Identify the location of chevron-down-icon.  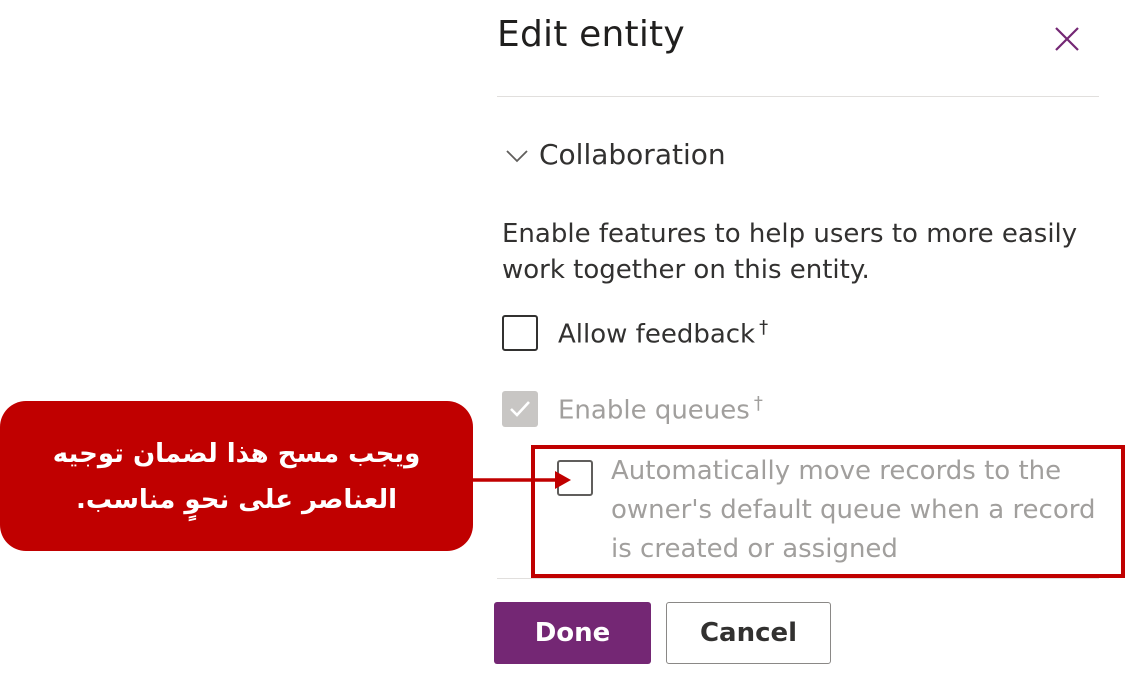
(517, 155).